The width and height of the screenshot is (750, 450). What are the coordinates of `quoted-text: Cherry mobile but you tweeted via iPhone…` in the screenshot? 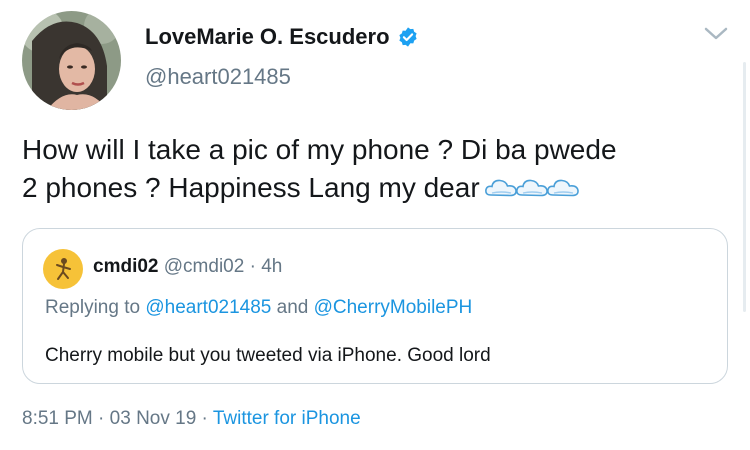 It's located at (268, 355).